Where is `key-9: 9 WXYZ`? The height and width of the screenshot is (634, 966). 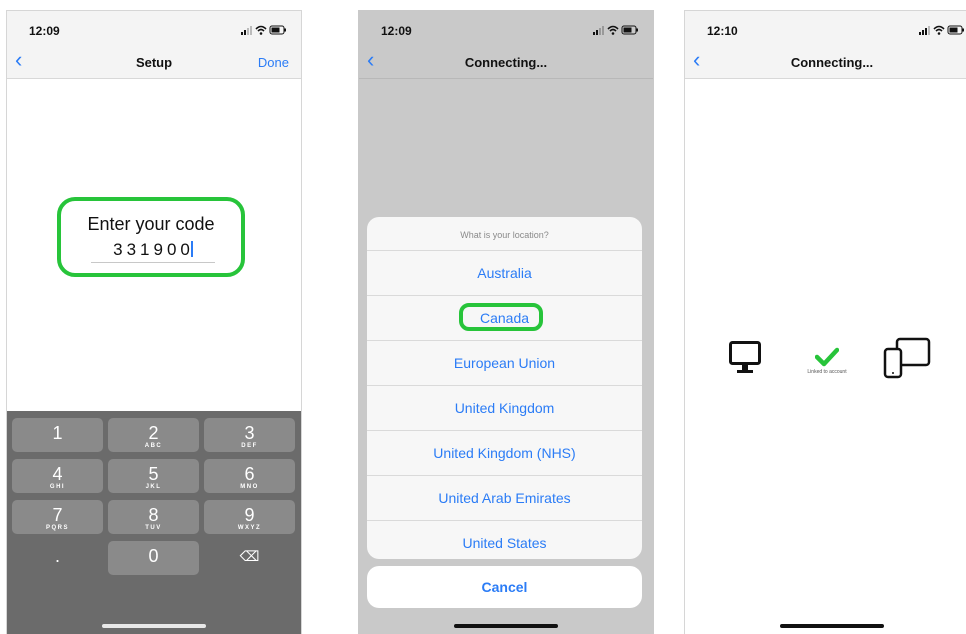
key-9: 9 WXYZ is located at coordinates (249, 517).